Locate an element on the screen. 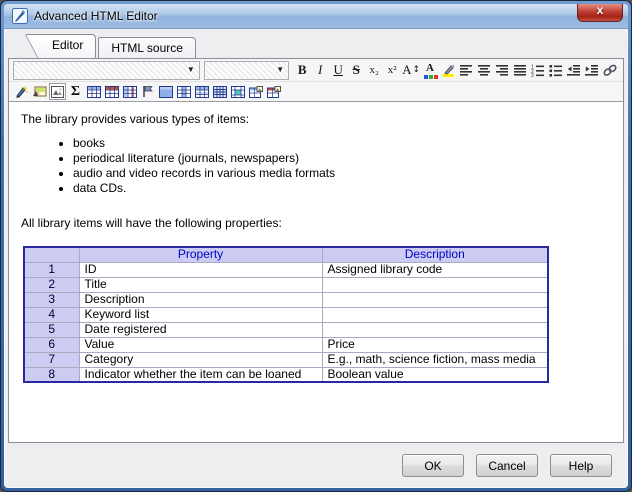 The height and width of the screenshot is (492, 632). cell-description: Boolean value is located at coordinates (435, 374).